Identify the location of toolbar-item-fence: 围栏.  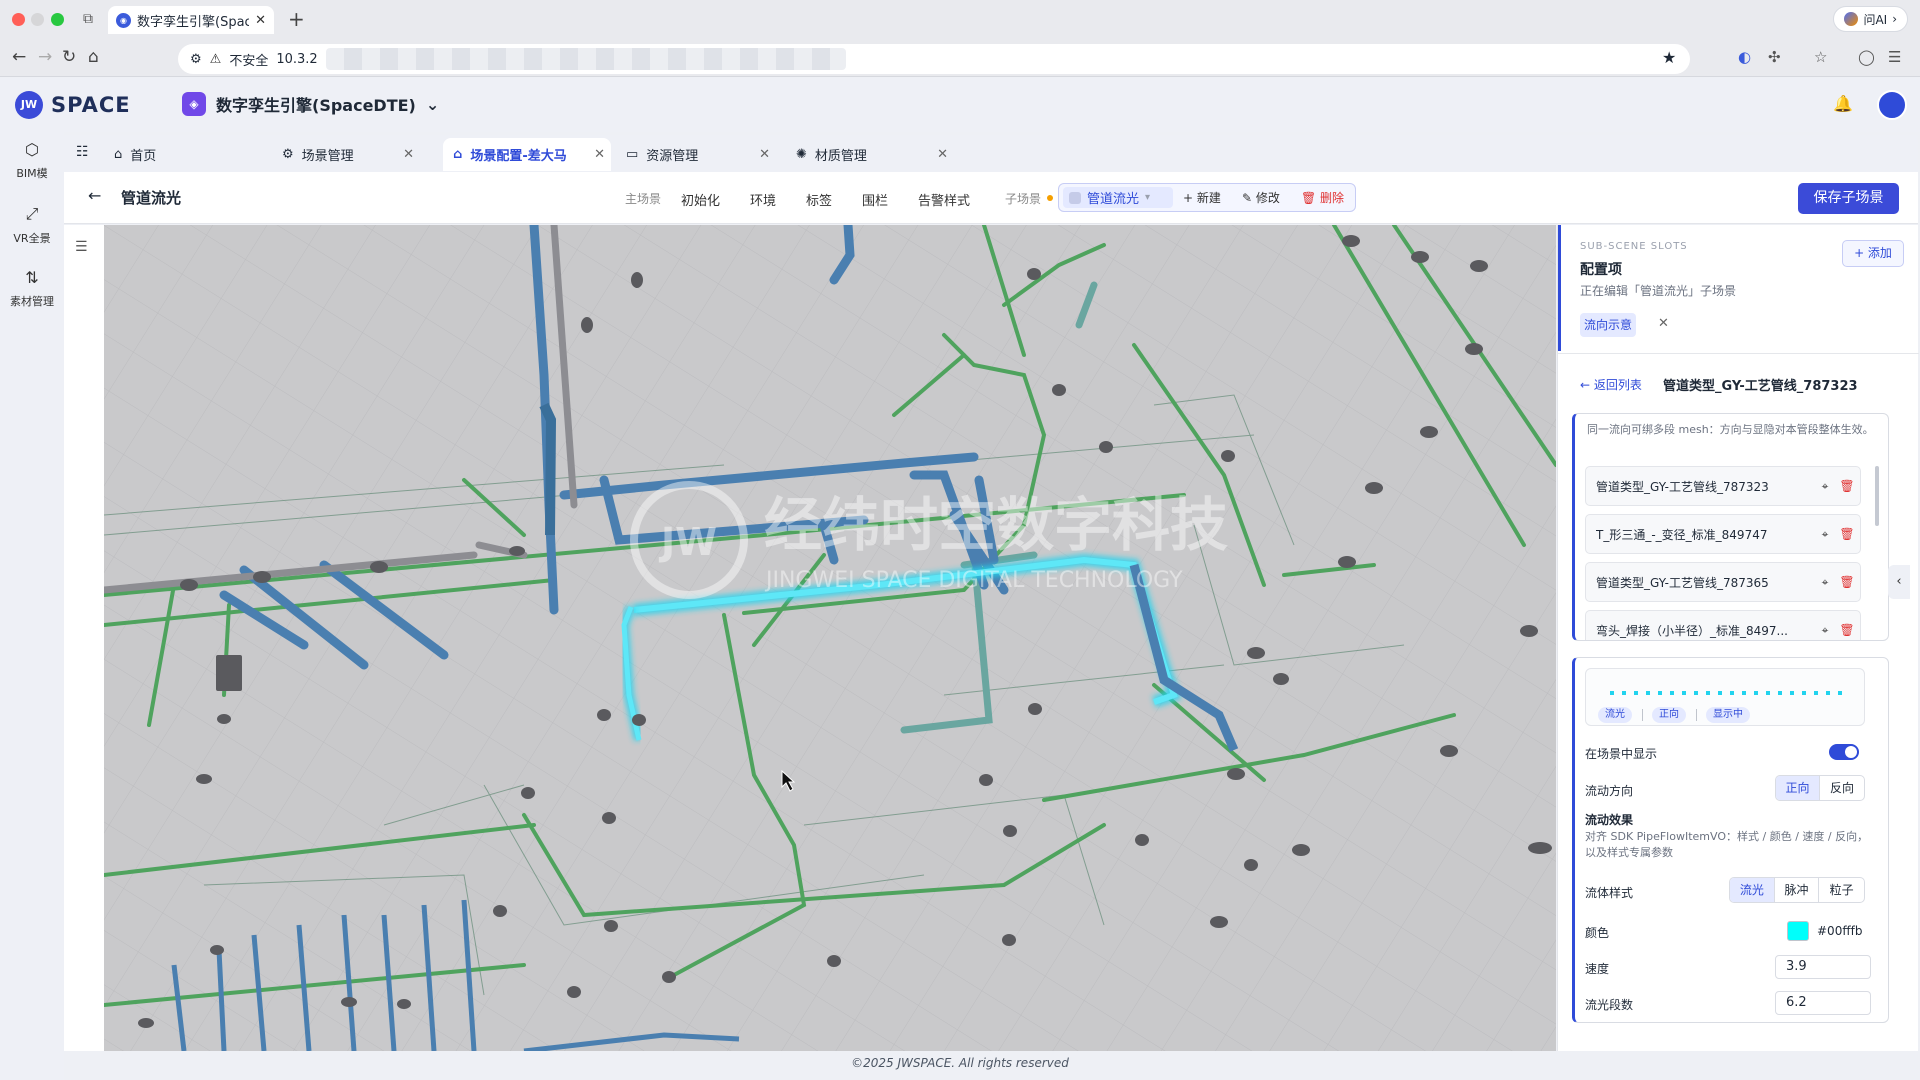
(875, 199).